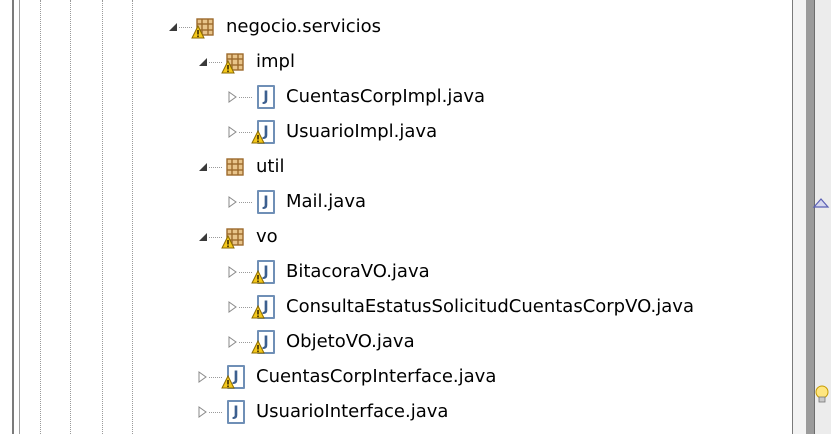 Image resolution: width=831 pixels, height=434 pixels. I want to click on tree-item-label: negocio.servicios, so click(304, 26).